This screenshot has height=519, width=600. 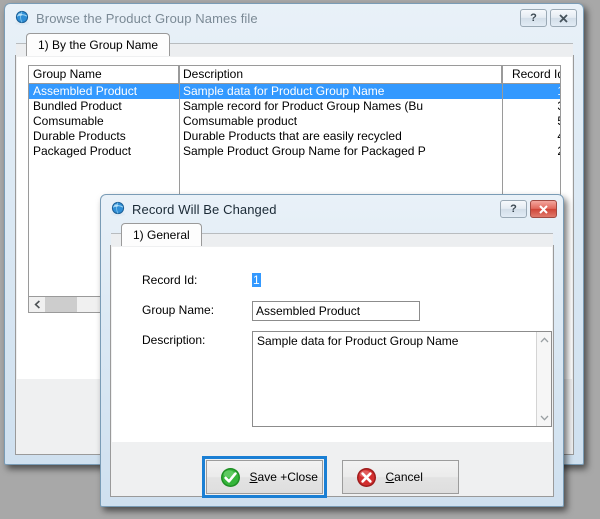 I want to click on cell-record-id: 5, so click(x=531, y=121).